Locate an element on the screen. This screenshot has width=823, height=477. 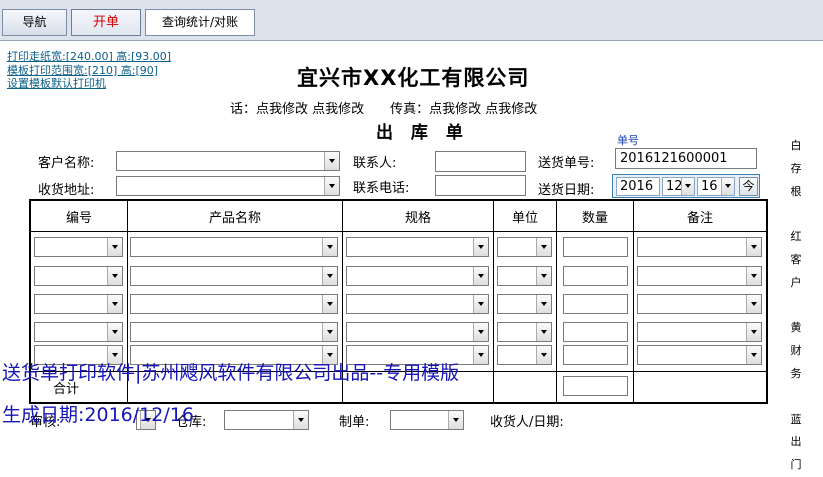
contact-person-input is located at coordinates (480, 161).